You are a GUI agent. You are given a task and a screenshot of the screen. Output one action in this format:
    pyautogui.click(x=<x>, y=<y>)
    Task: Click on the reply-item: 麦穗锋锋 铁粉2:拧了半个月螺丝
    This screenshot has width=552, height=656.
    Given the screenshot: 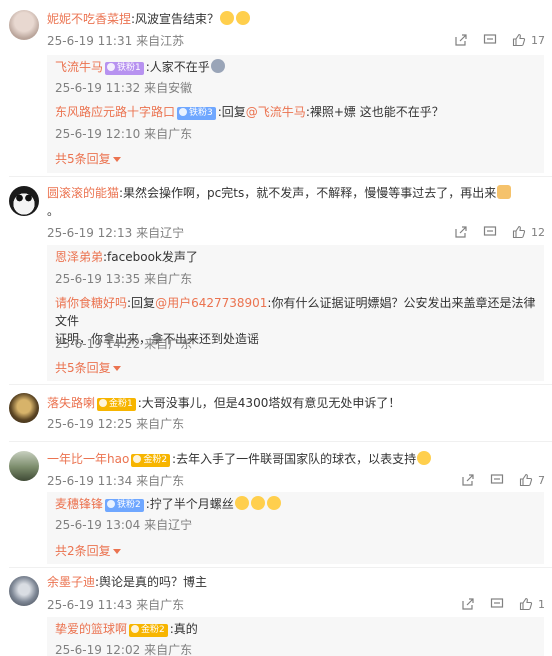 What is the action you would take?
    pyautogui.click(x=295, y=504)
    